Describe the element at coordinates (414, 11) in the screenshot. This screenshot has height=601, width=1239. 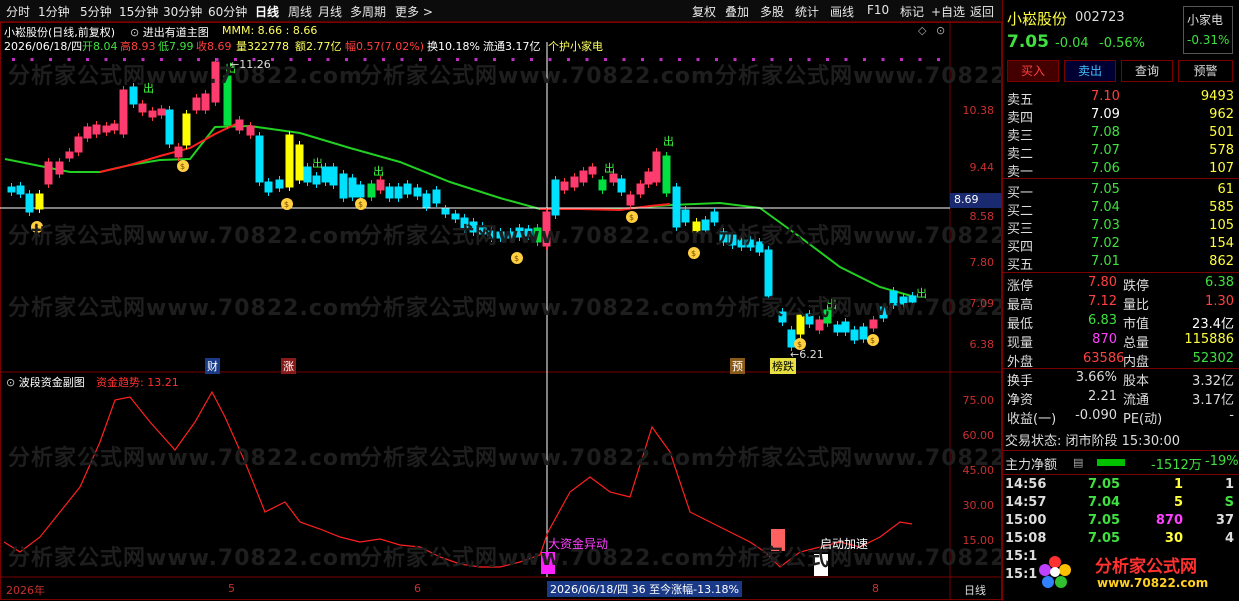
I see `tab-more: 更多 >` at that location.